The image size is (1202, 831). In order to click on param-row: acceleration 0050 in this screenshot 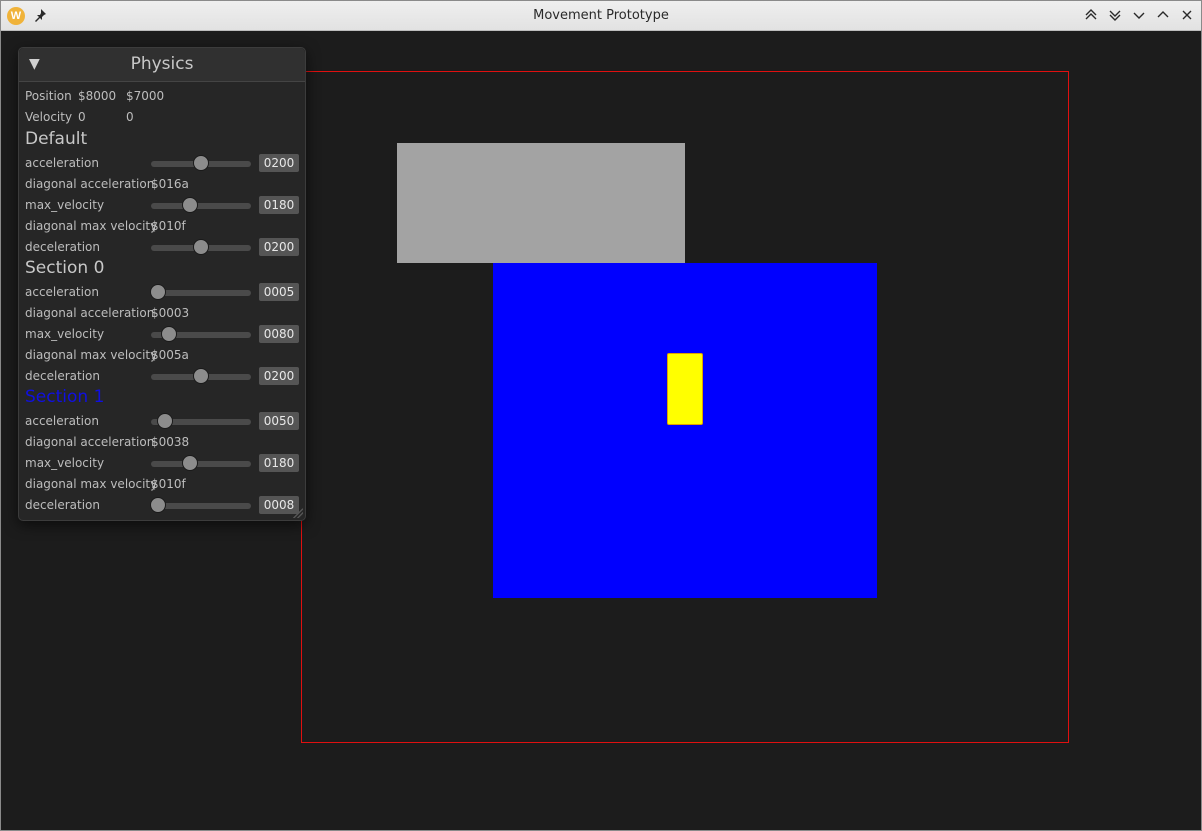, I will do `click(163, 421)`.